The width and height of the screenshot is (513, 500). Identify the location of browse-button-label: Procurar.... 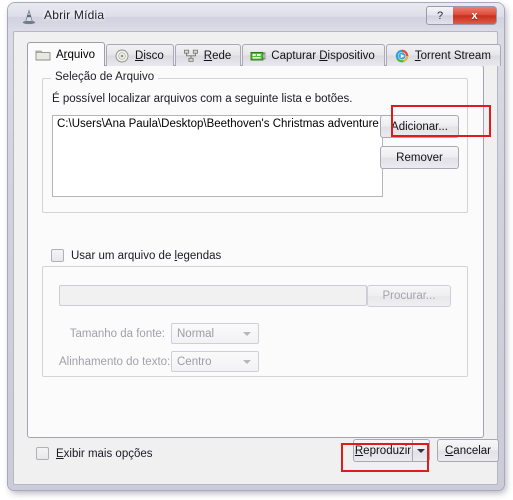
(409, 296).